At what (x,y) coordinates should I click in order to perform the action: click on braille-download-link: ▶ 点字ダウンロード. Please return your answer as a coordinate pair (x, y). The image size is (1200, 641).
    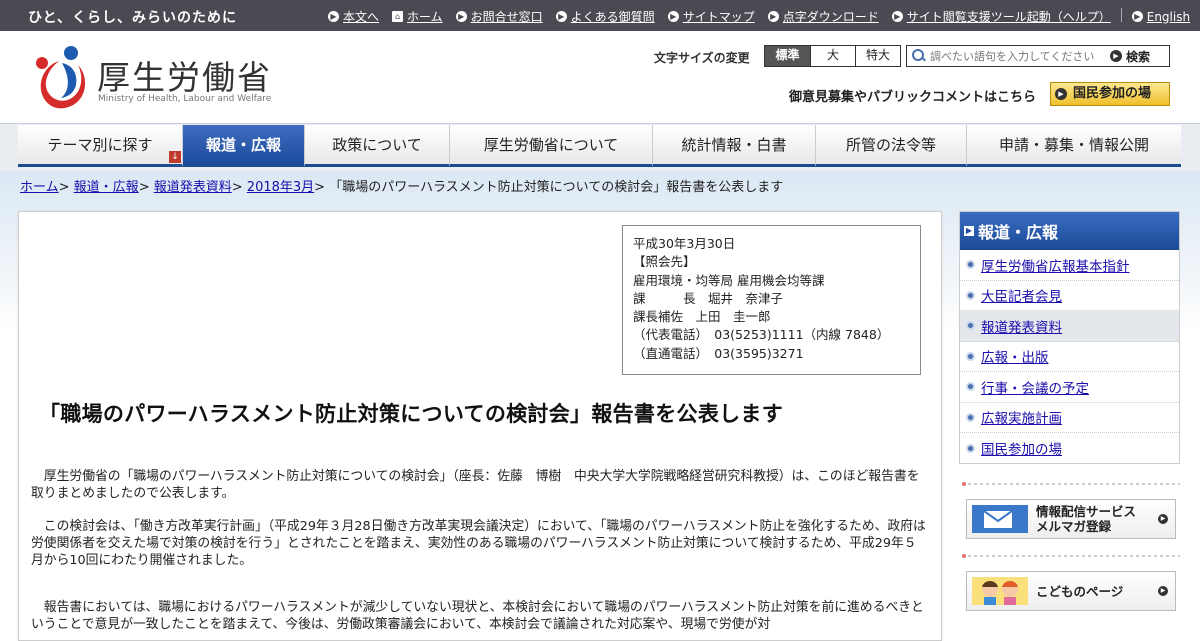
    Looking at the image, I should click on (823, 16).